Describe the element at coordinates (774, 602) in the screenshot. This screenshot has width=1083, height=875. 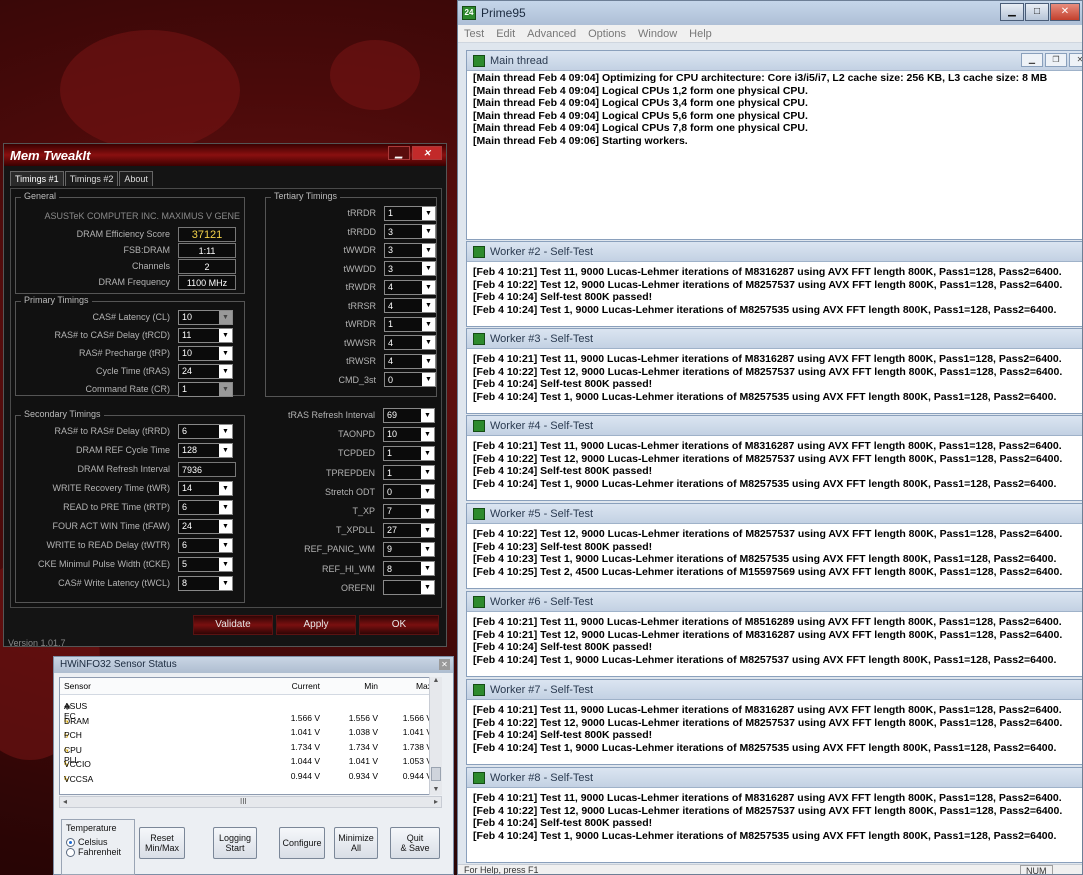
I see `pane-title-bar: Worker #6 - Self-Test` at that location.